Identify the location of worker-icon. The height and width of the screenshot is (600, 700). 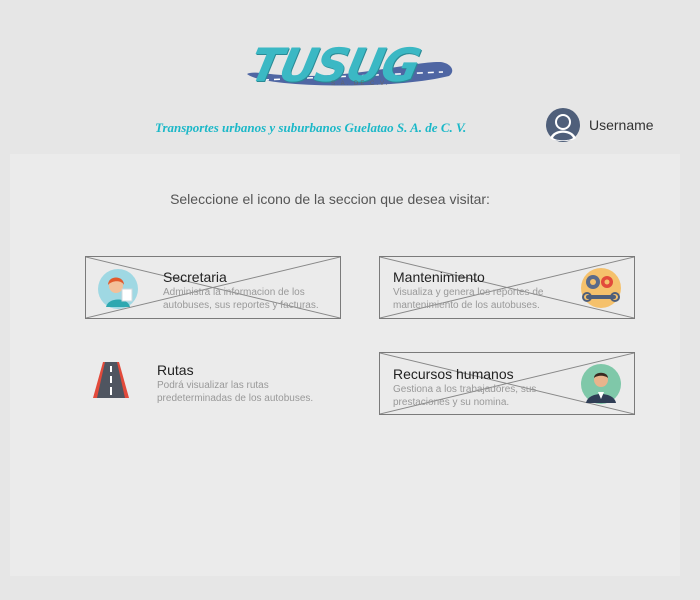
(601, 386).